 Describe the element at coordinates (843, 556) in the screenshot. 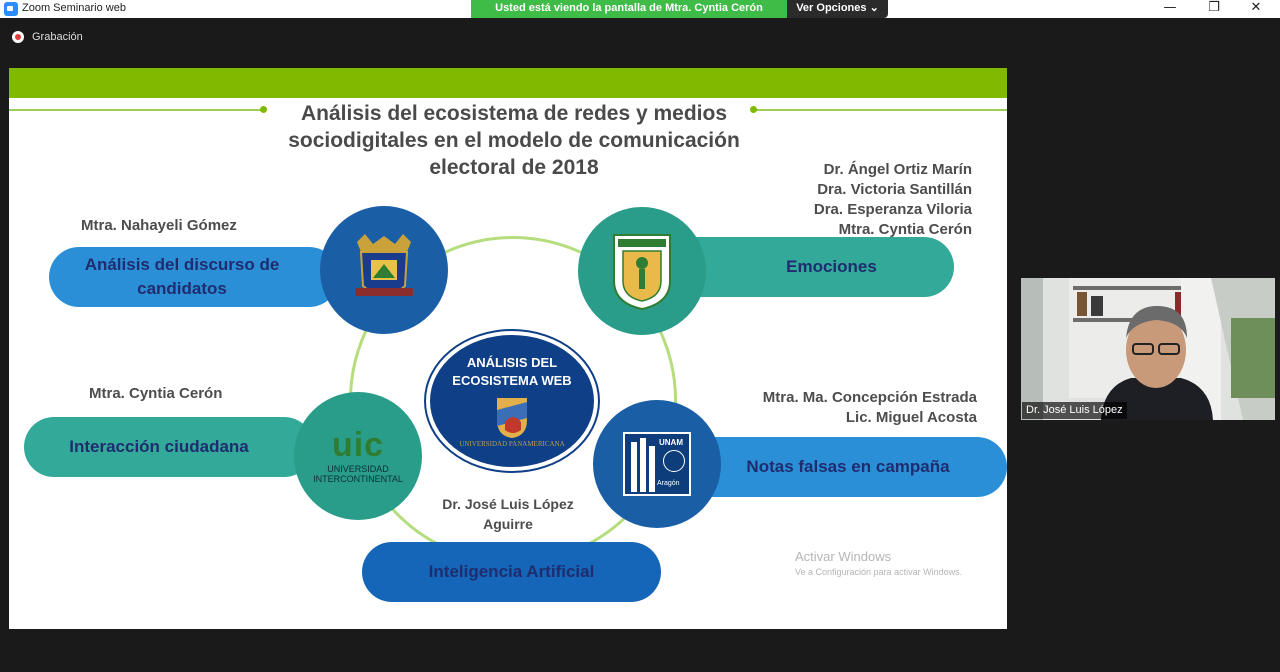

I see `watermark-line1: Activar Windows` at that location.